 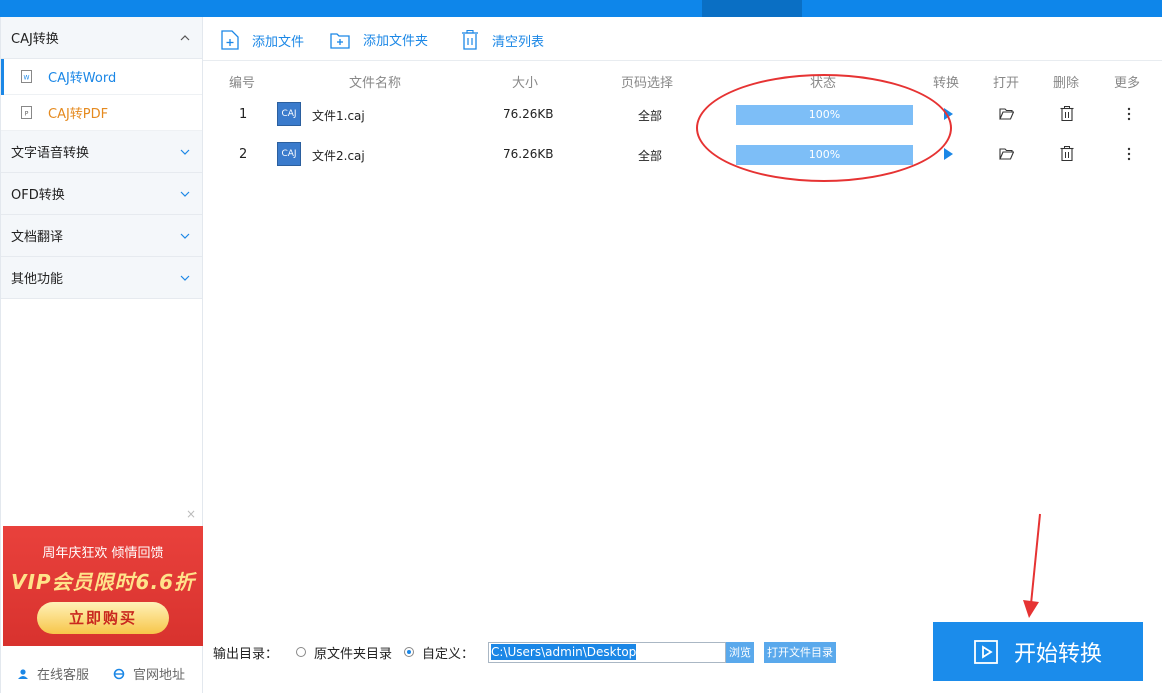 I want to click on sidebar-category-label: 其他功能, so click(x=37, y=279).